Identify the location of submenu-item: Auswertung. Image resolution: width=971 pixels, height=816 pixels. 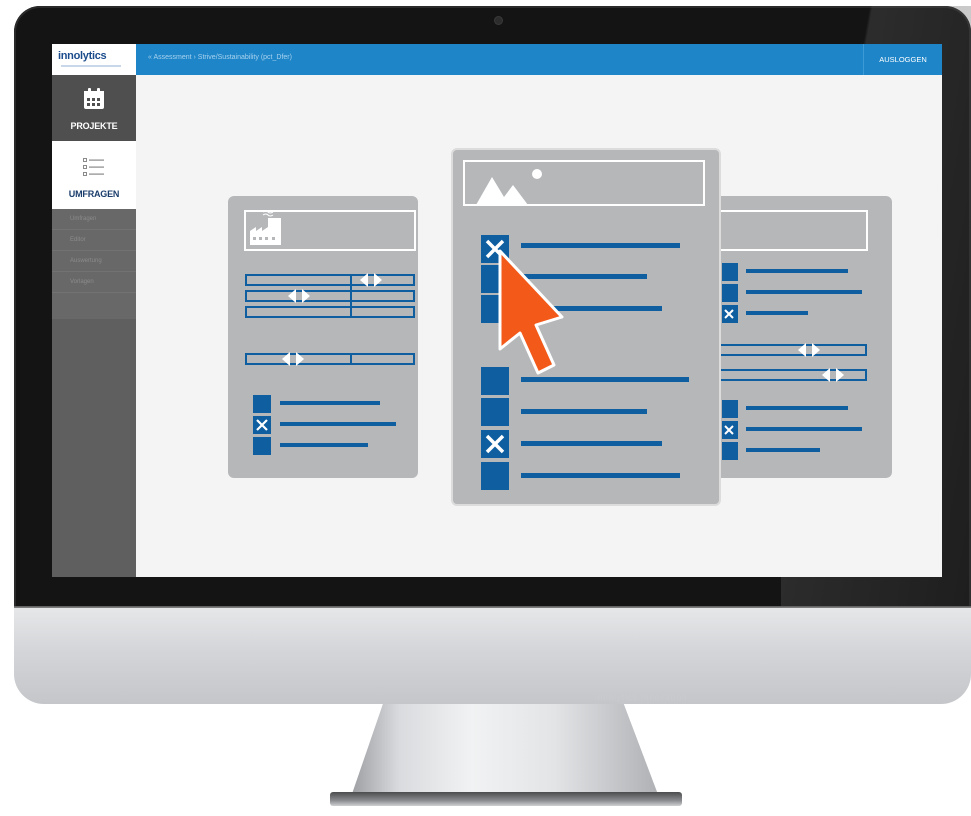
(94, 261).